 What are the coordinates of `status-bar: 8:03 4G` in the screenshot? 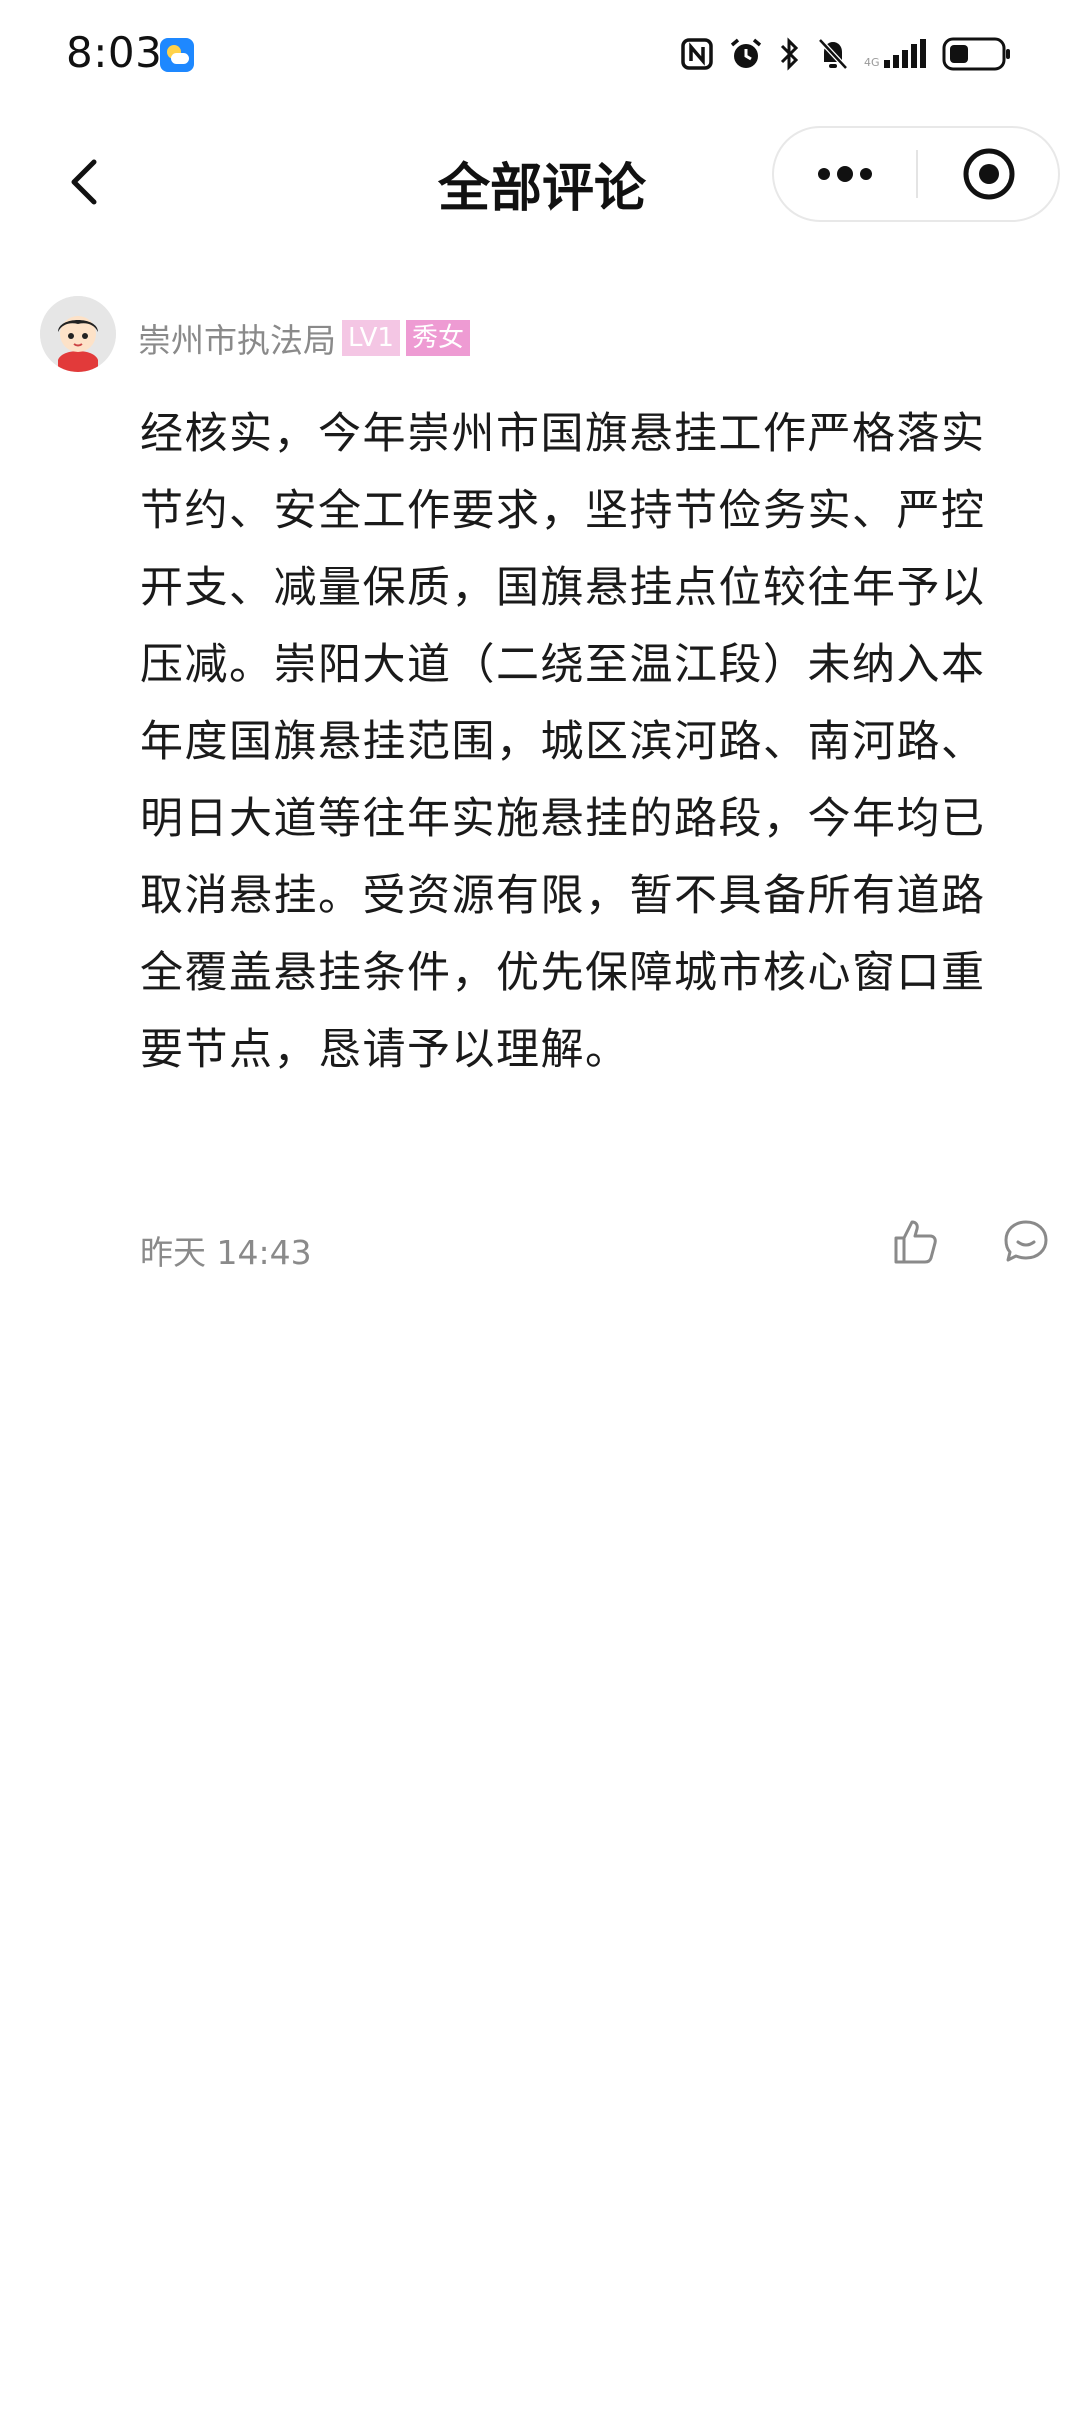 It's located at (542, 55).